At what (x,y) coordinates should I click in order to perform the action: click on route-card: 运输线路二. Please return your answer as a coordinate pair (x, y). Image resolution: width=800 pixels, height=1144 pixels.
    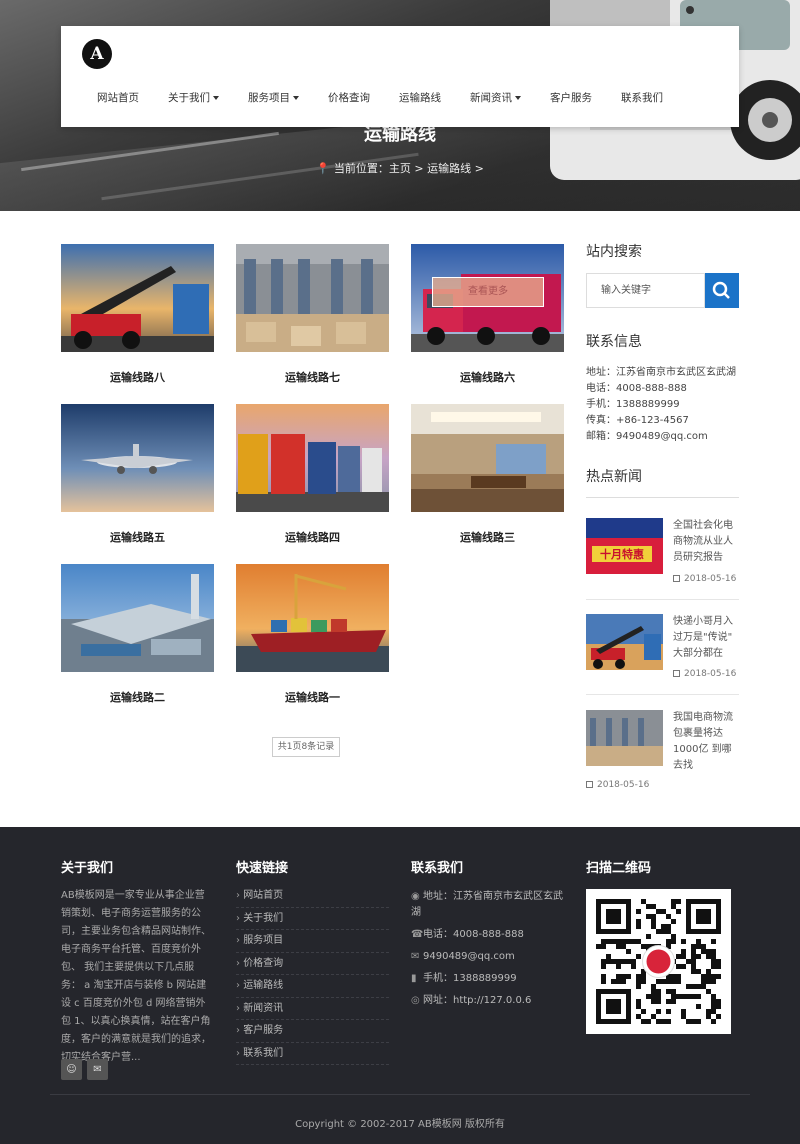
    Looking at the image, I should click on (137, 634).